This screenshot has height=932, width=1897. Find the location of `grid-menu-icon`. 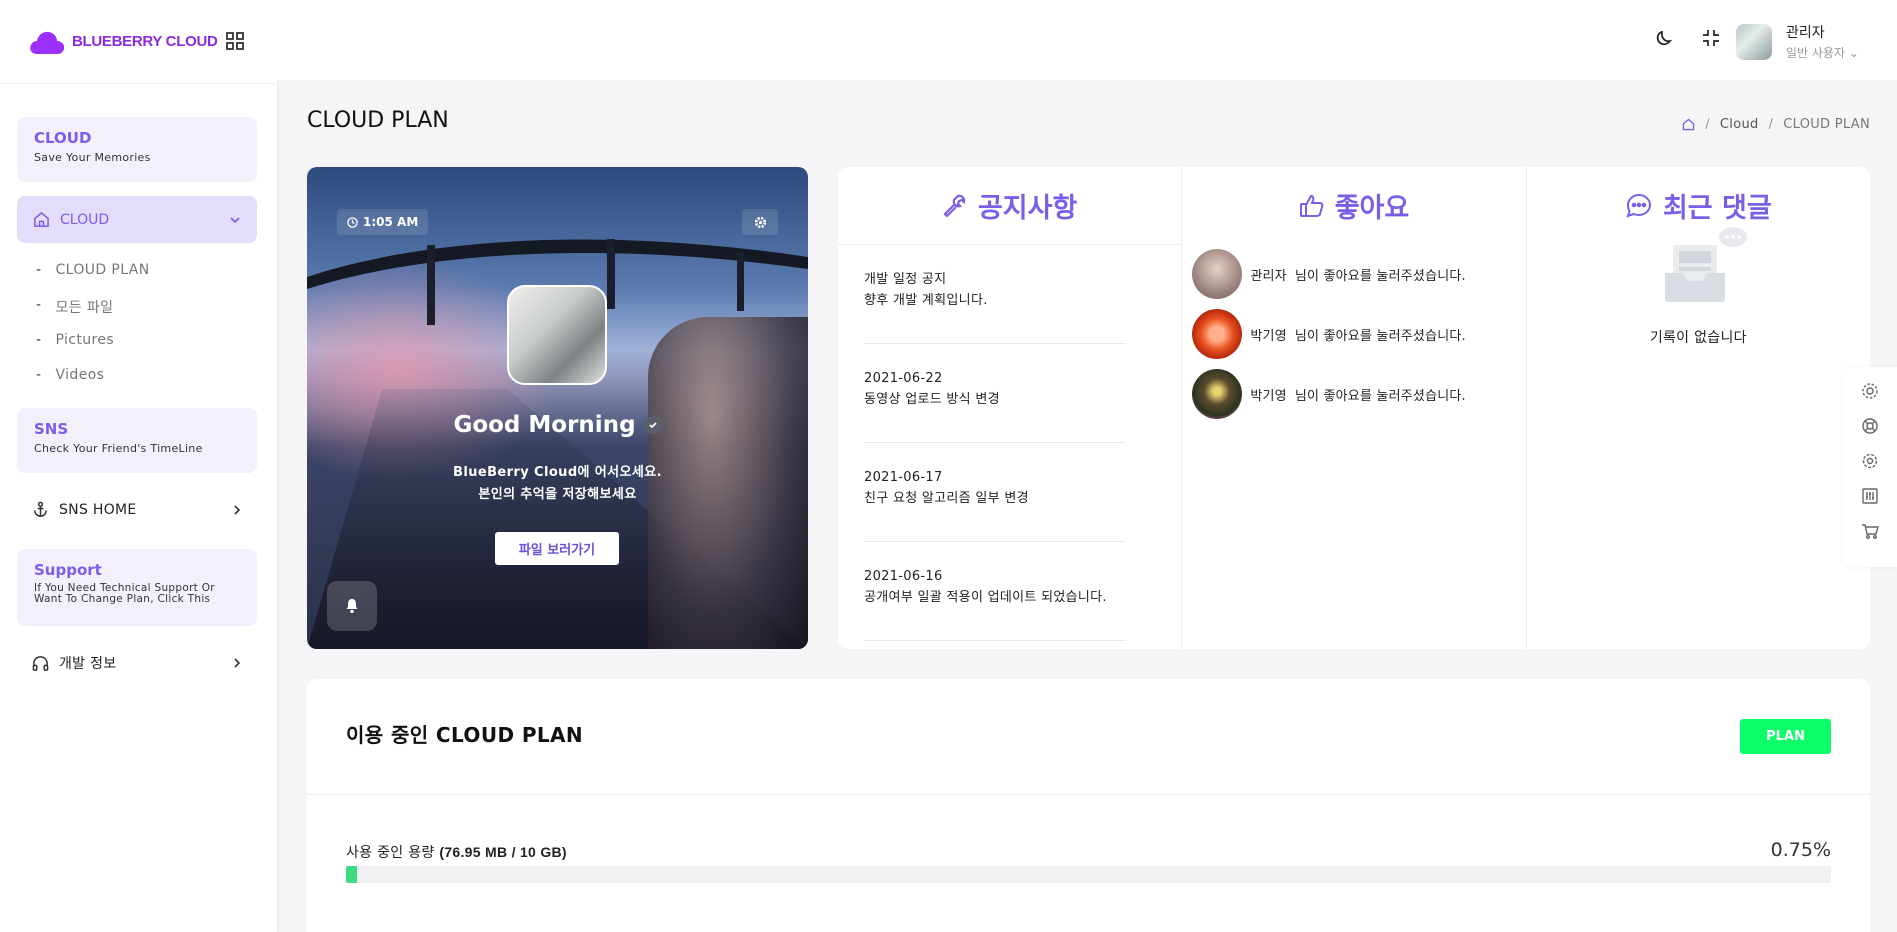

grid-menu-icon is located at coordinates (235, 43).